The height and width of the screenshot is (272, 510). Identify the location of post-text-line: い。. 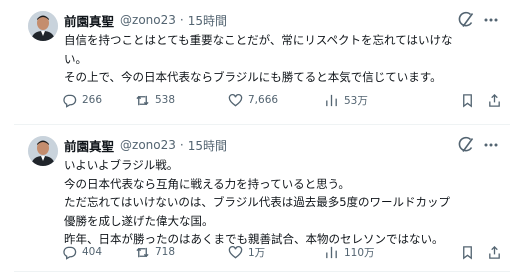
(75, 58).